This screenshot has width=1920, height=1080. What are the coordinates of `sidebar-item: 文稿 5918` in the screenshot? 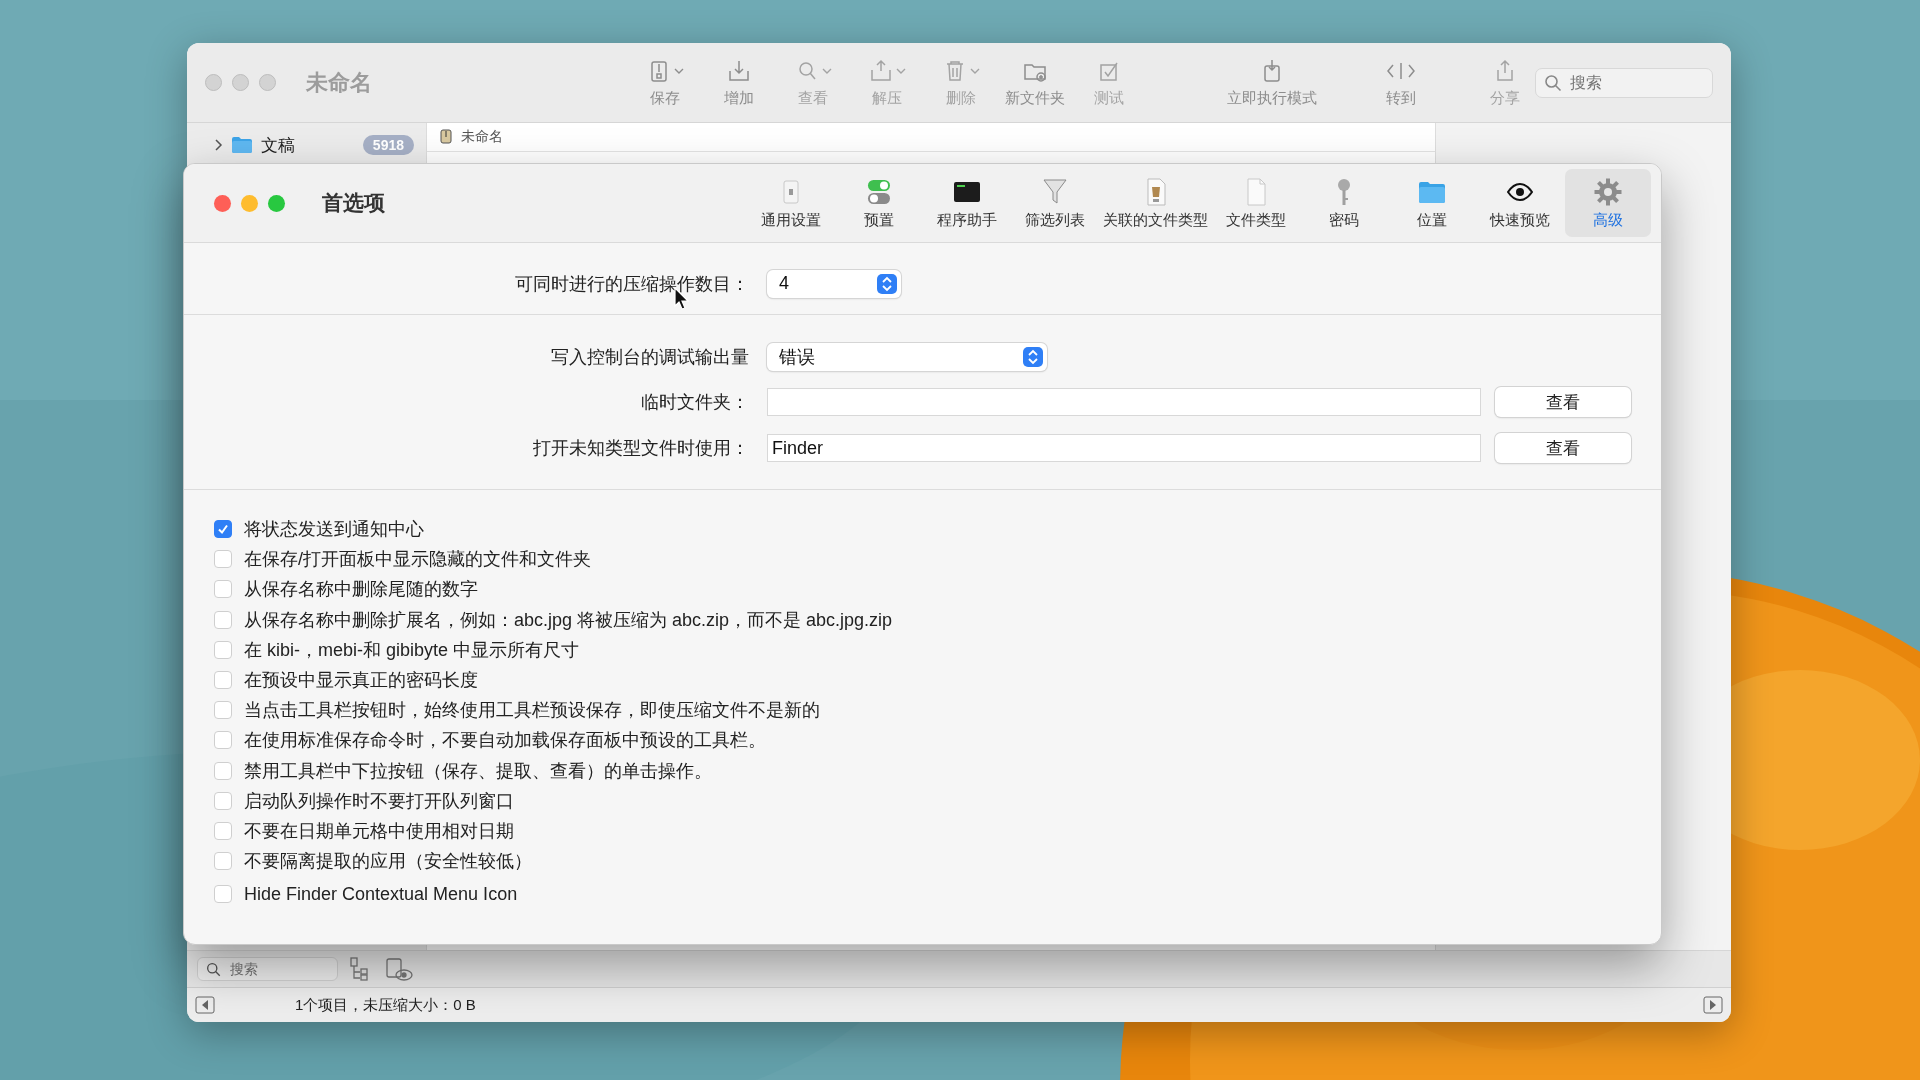 It's located at (306, 145).